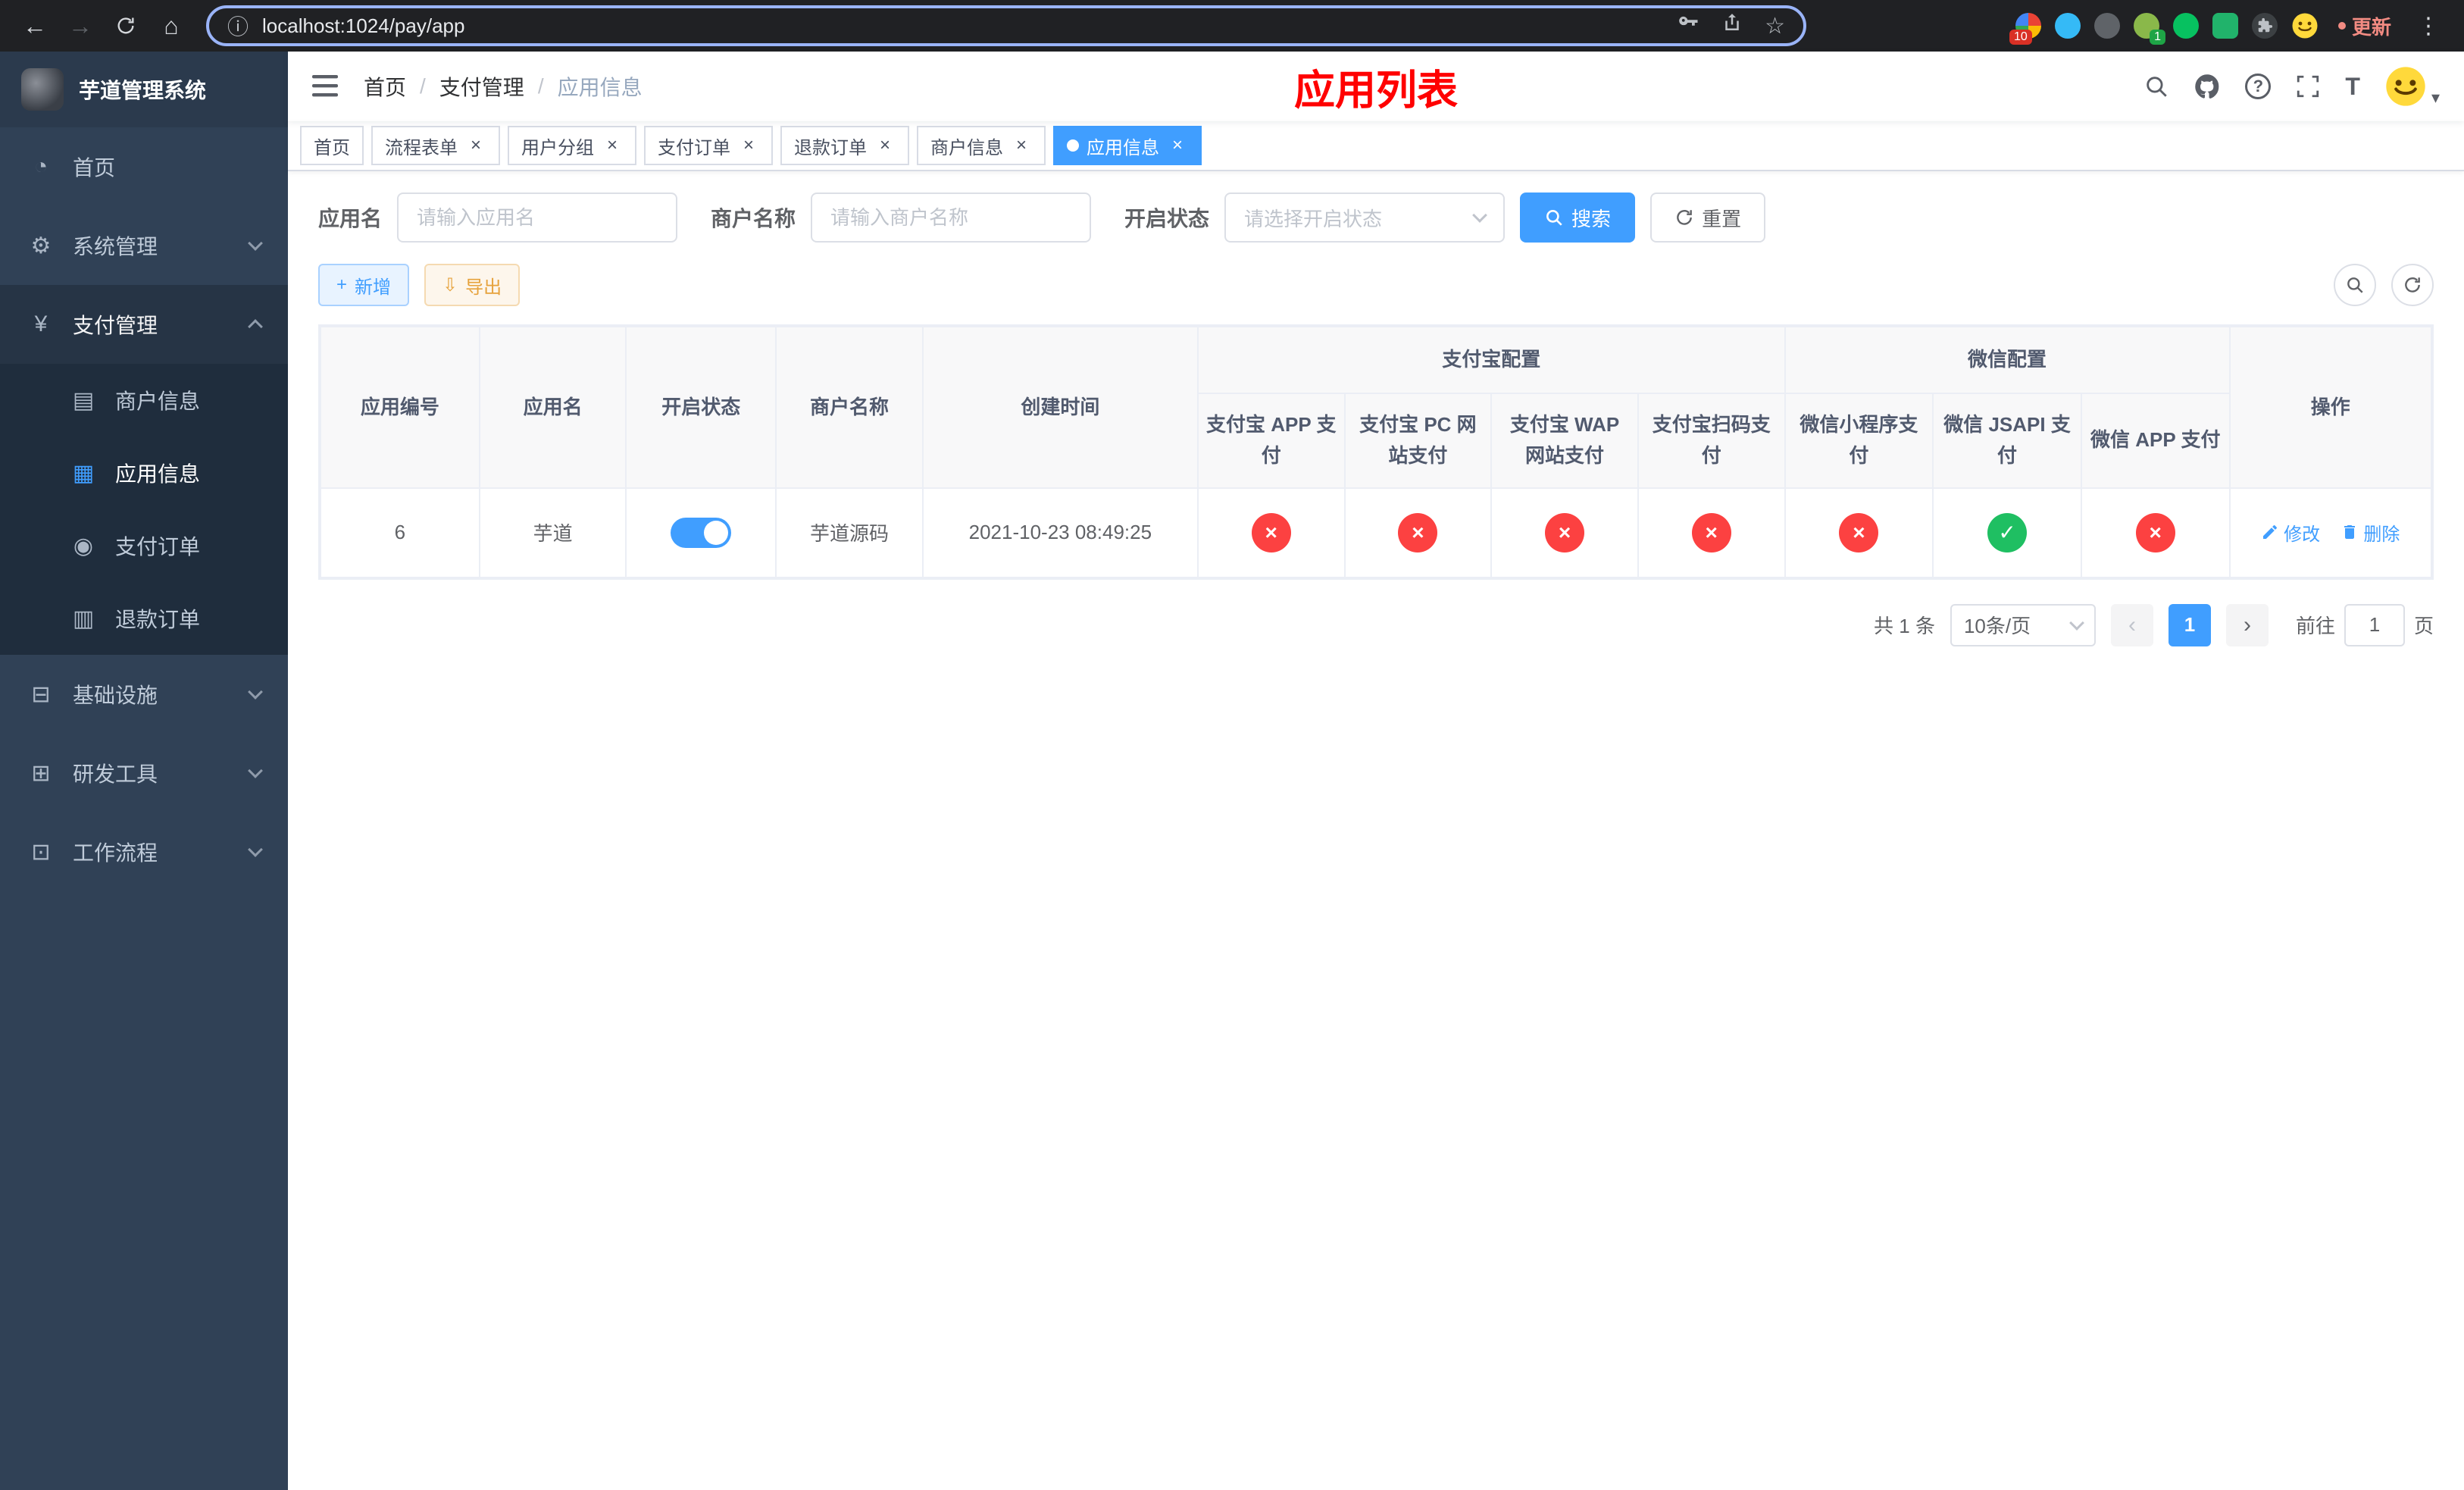 This screenshot has height=1490, width=2464. I want to click on tab-home: 首页, so click(332, 145).